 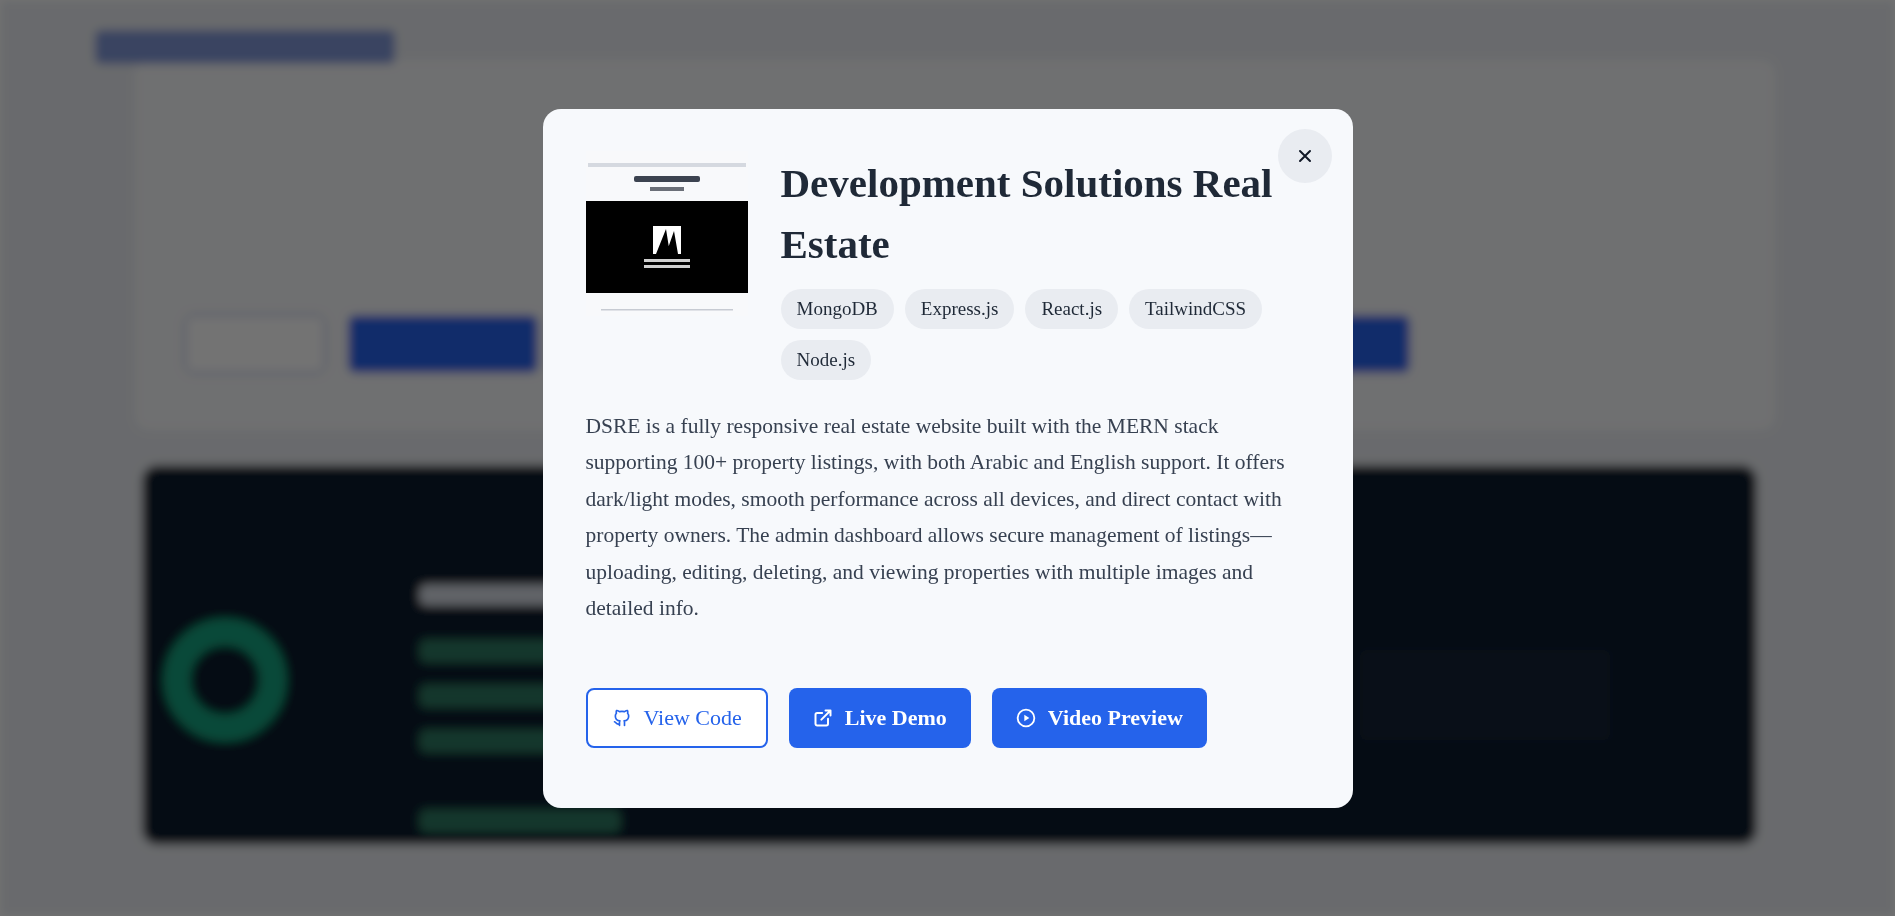 I want to click on play-circle-icon, so click(x=1025, y=718).